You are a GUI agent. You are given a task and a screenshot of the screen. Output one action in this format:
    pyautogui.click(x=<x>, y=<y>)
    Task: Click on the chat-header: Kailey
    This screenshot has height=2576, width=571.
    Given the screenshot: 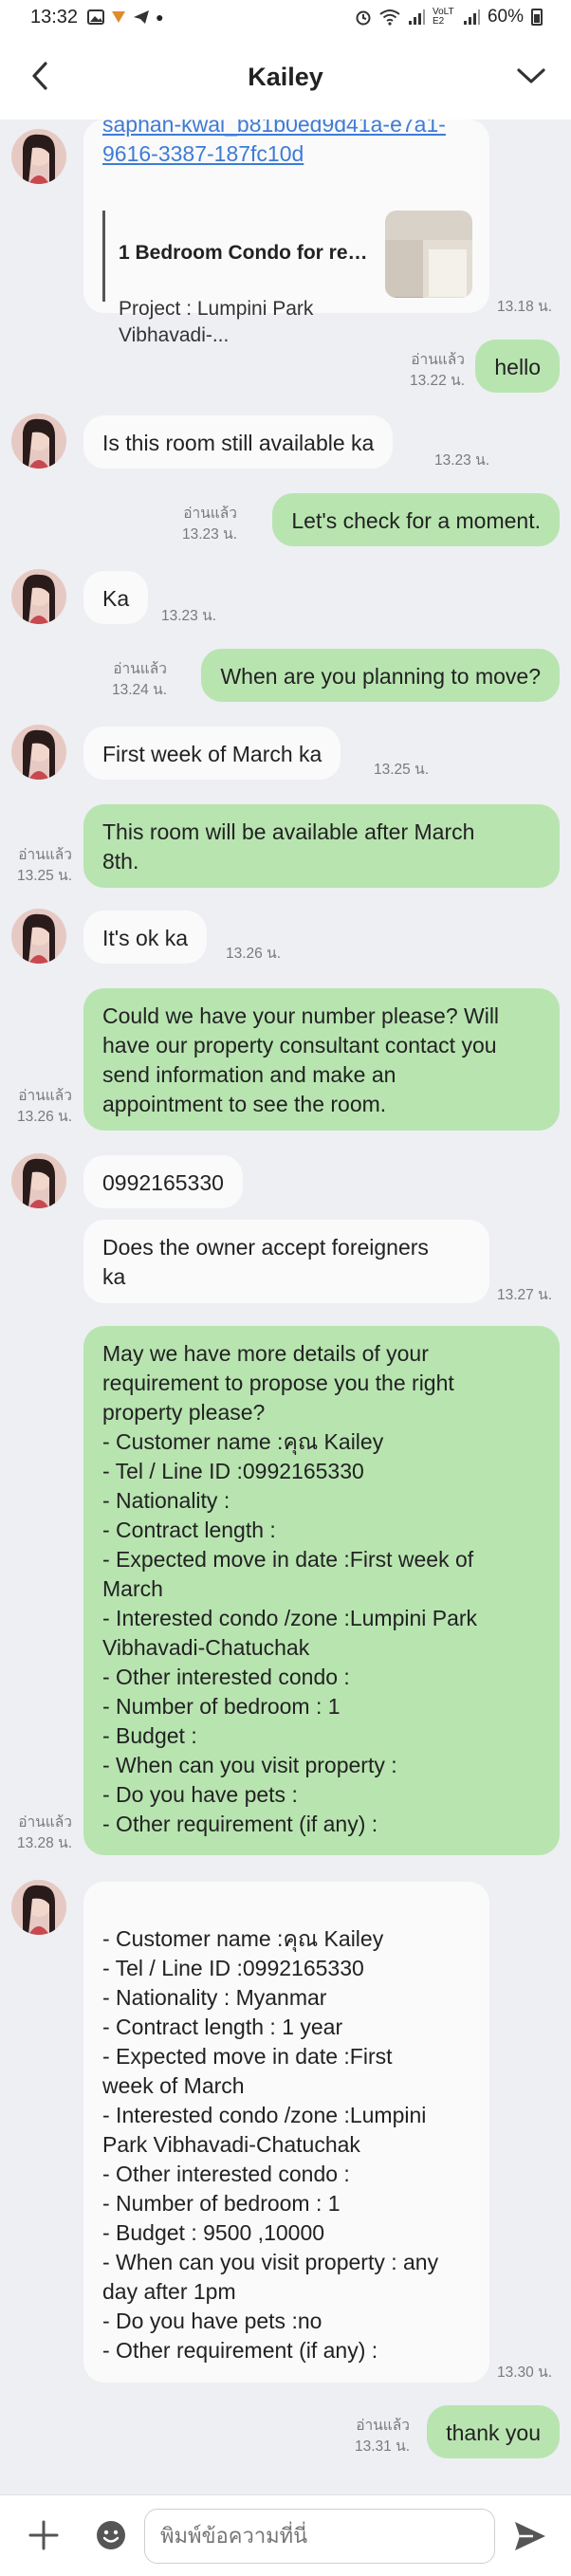 What is the action you would take?
    pyautogui.click(x=285, y=77)
    